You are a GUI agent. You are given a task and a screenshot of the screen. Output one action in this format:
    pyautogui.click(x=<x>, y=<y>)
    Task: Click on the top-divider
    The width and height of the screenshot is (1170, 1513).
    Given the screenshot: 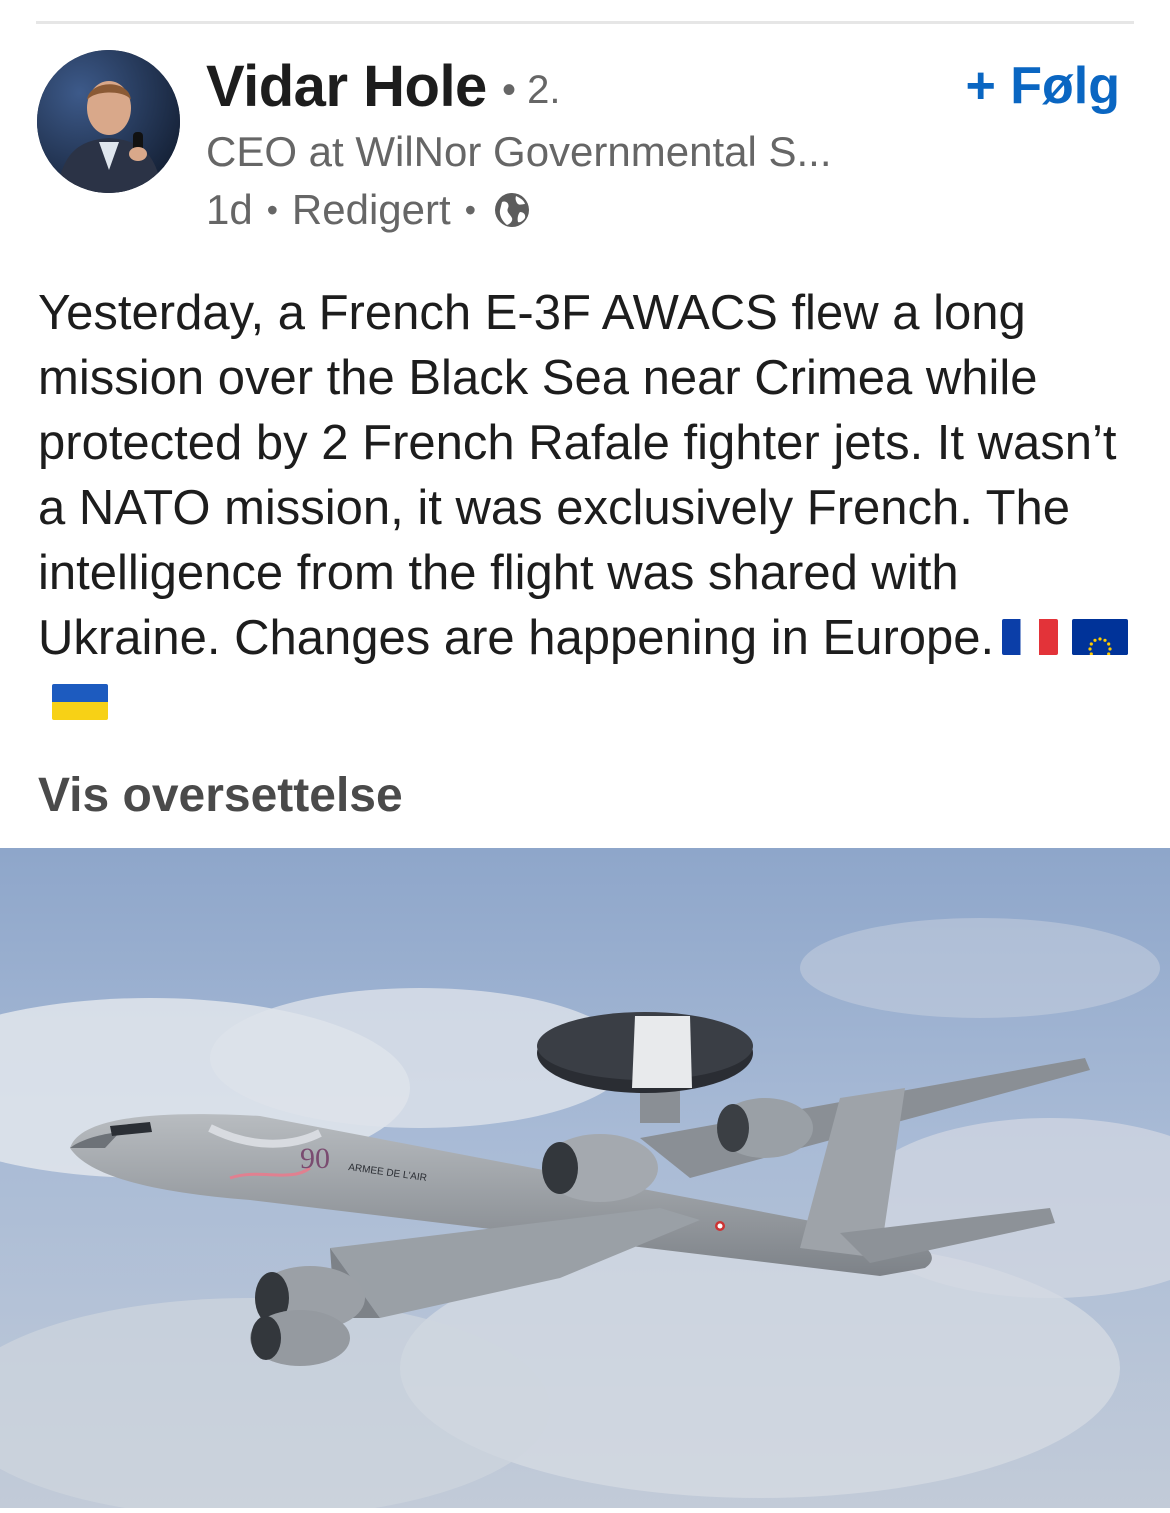 What is the action you would take?
    pyautogui.click(x=585, y=22)
    